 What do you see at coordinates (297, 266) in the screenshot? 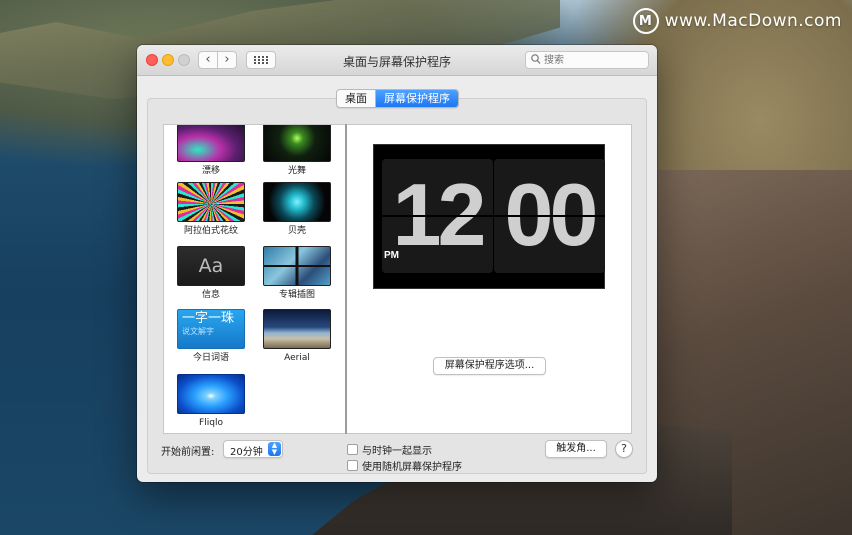
I see `album-artwork-thumbnail` at bounding box center [297, 266].